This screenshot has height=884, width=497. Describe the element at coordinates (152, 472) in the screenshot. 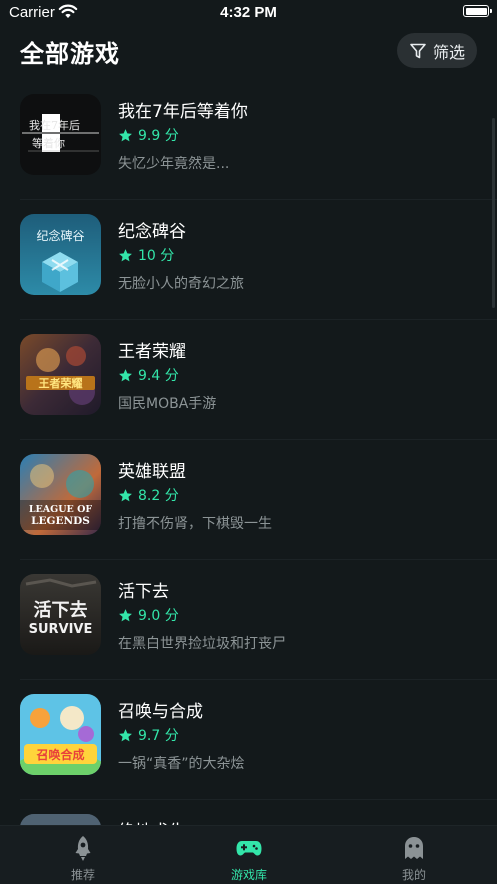

I see `game-name: 英雄联盟` at that location.